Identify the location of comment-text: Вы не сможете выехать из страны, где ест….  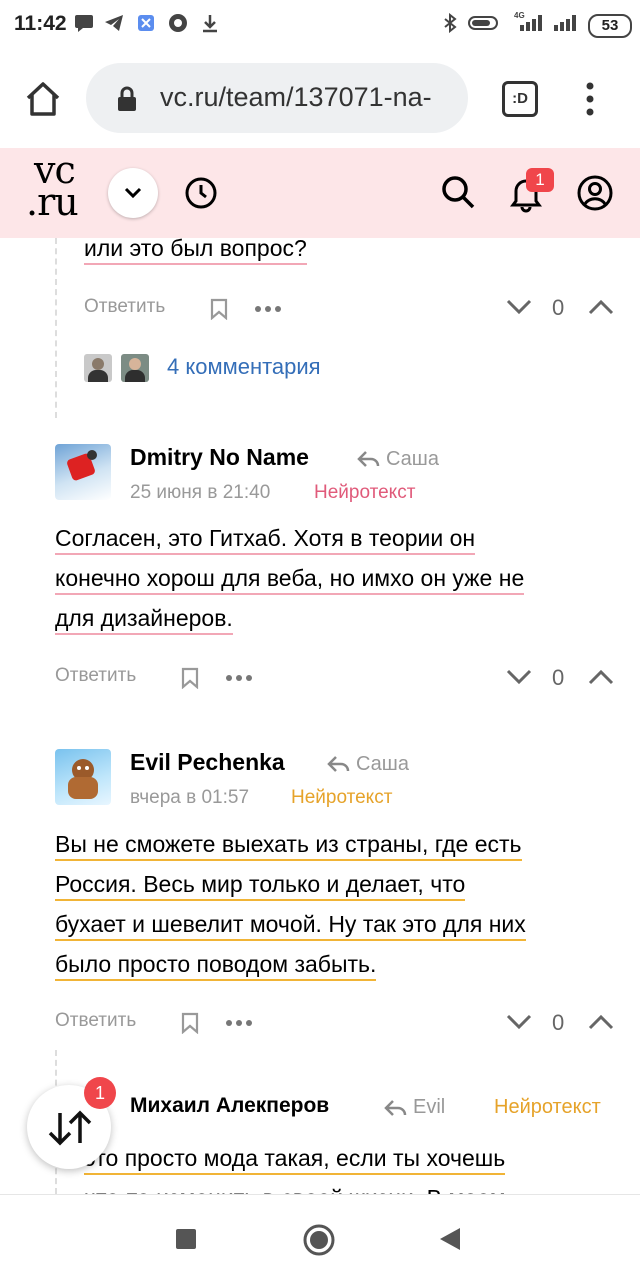
(290, 904).